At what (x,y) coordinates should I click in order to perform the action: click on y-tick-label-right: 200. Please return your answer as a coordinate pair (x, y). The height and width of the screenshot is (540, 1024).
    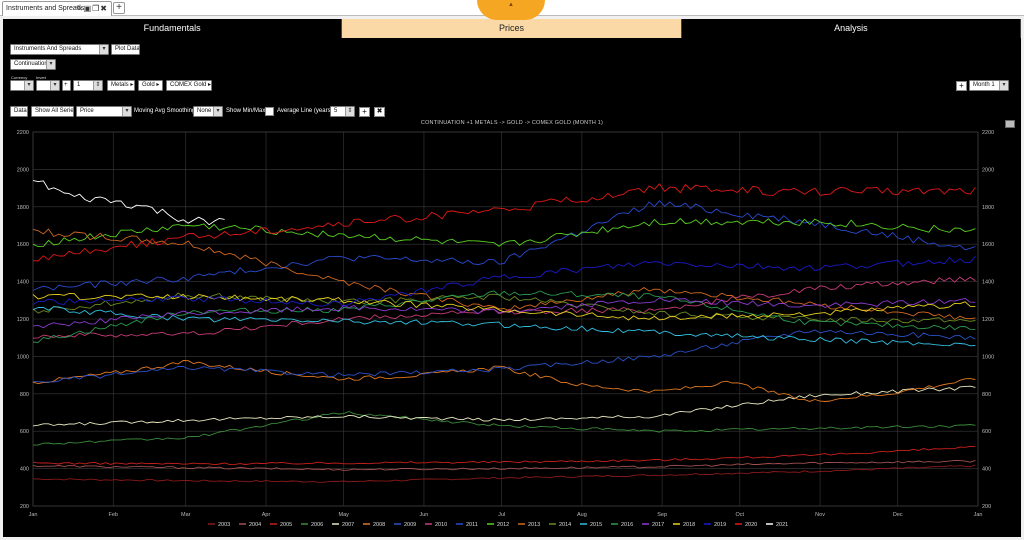
    Looking at the image, I should click on (986, 507).